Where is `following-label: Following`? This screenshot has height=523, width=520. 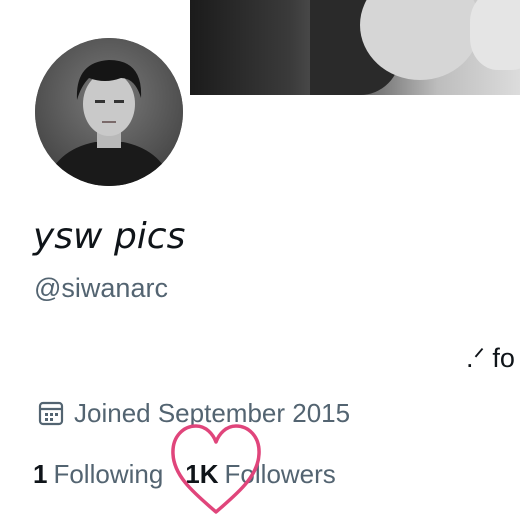
following-label: Following is located at coordinates (108, 473).